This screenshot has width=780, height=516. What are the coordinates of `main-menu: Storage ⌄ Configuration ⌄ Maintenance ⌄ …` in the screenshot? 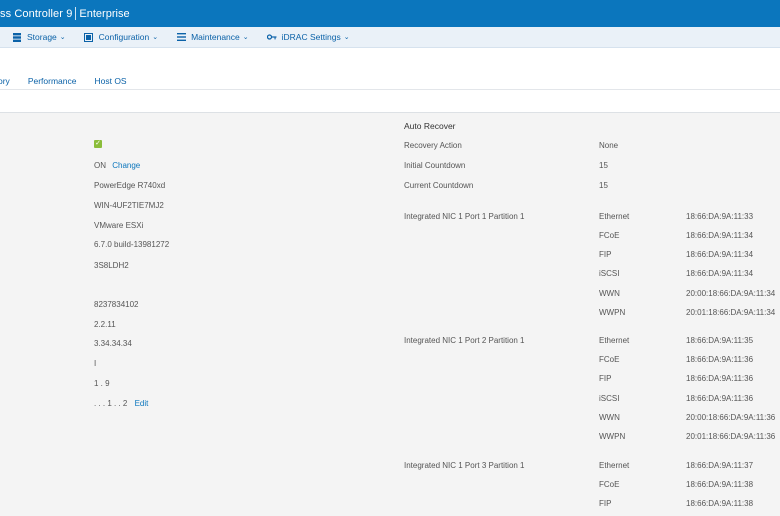 It's located at (390, 37).